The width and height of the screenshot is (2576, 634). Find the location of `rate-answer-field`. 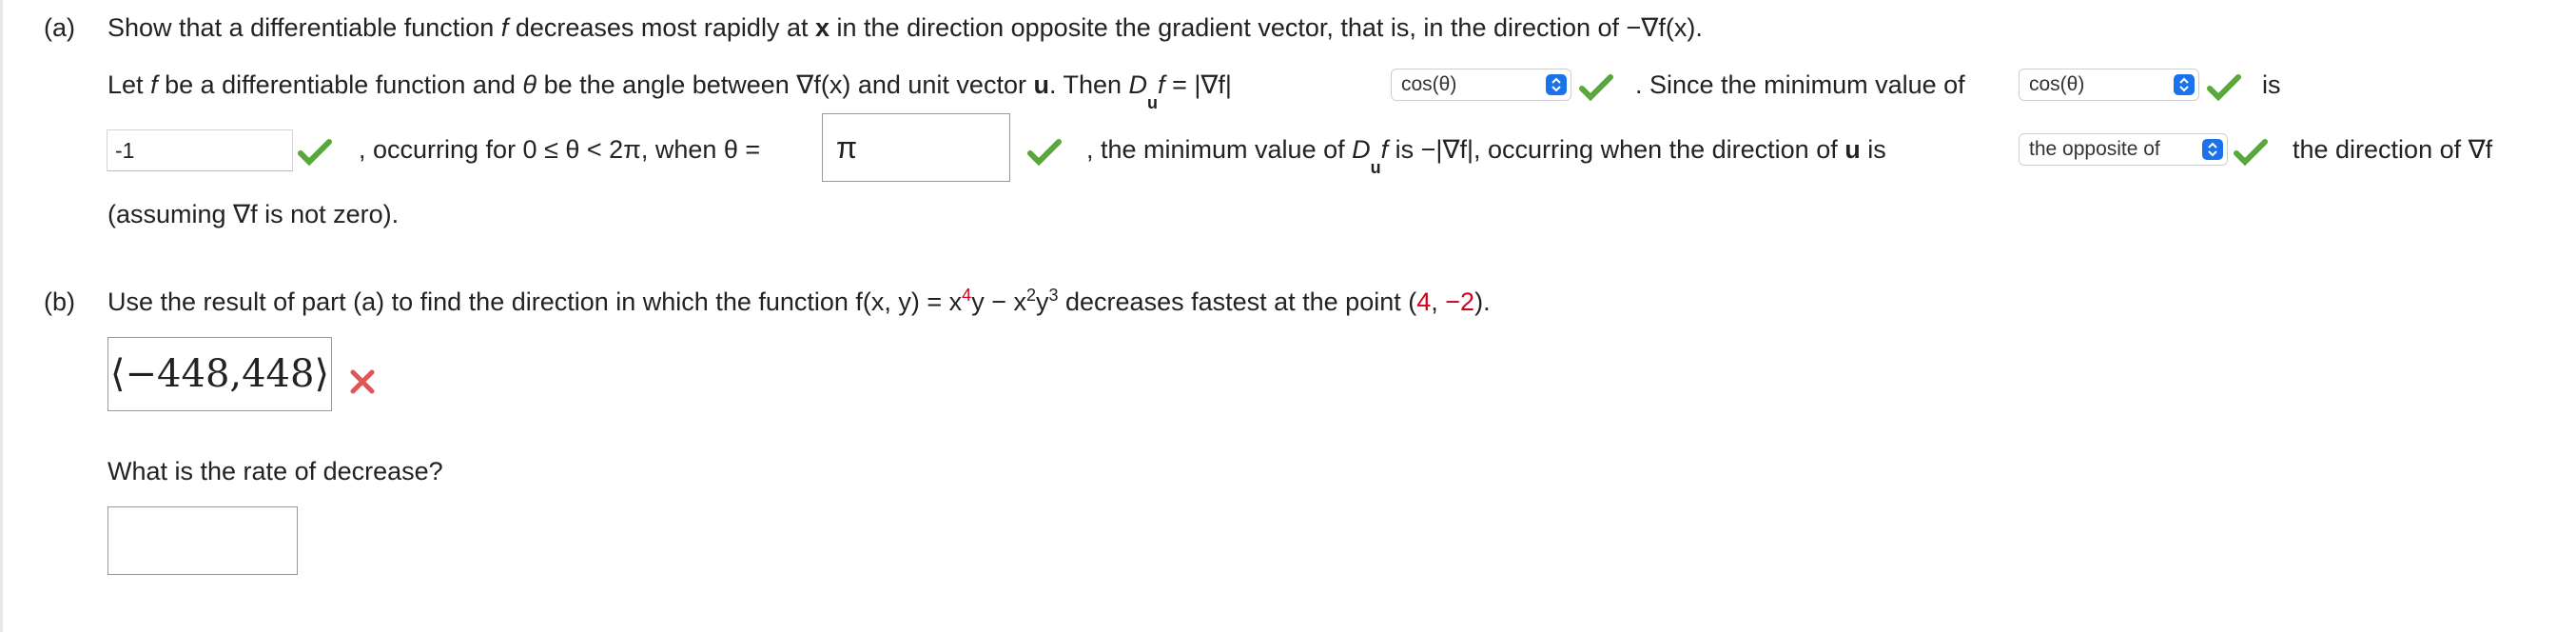

rate-answer-field is located at coordinates (203, 540).